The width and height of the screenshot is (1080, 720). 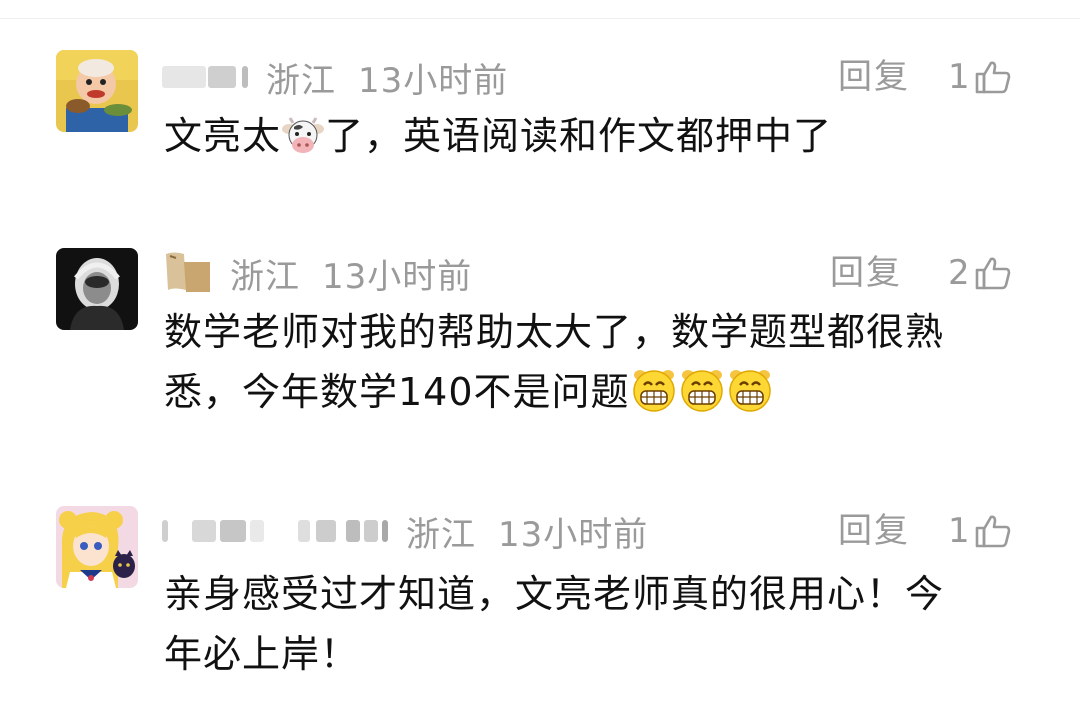 What do you see at coordinates (540, 18) in the screenshot?
I see `top-divider` at bounding box center [540, 18].